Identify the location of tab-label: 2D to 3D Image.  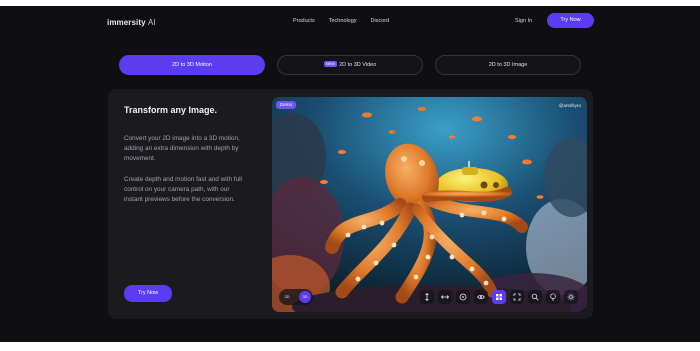
(508, 65).